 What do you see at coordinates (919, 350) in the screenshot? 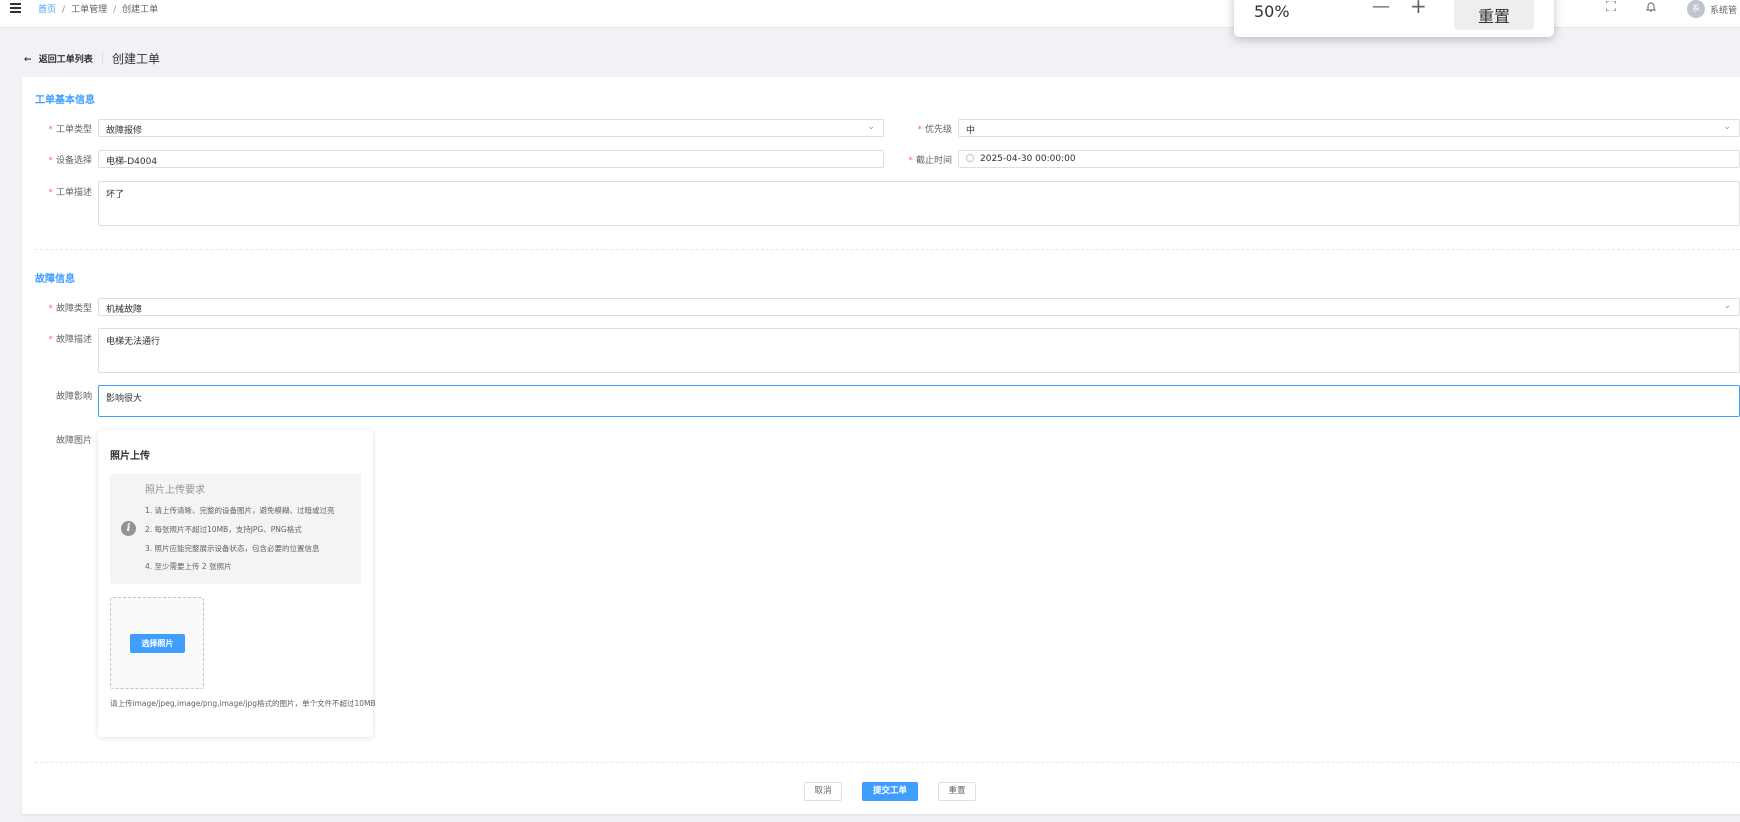
I see `fault-desc-textarea: 电梯无法通行` at bounding box center [919, 350].